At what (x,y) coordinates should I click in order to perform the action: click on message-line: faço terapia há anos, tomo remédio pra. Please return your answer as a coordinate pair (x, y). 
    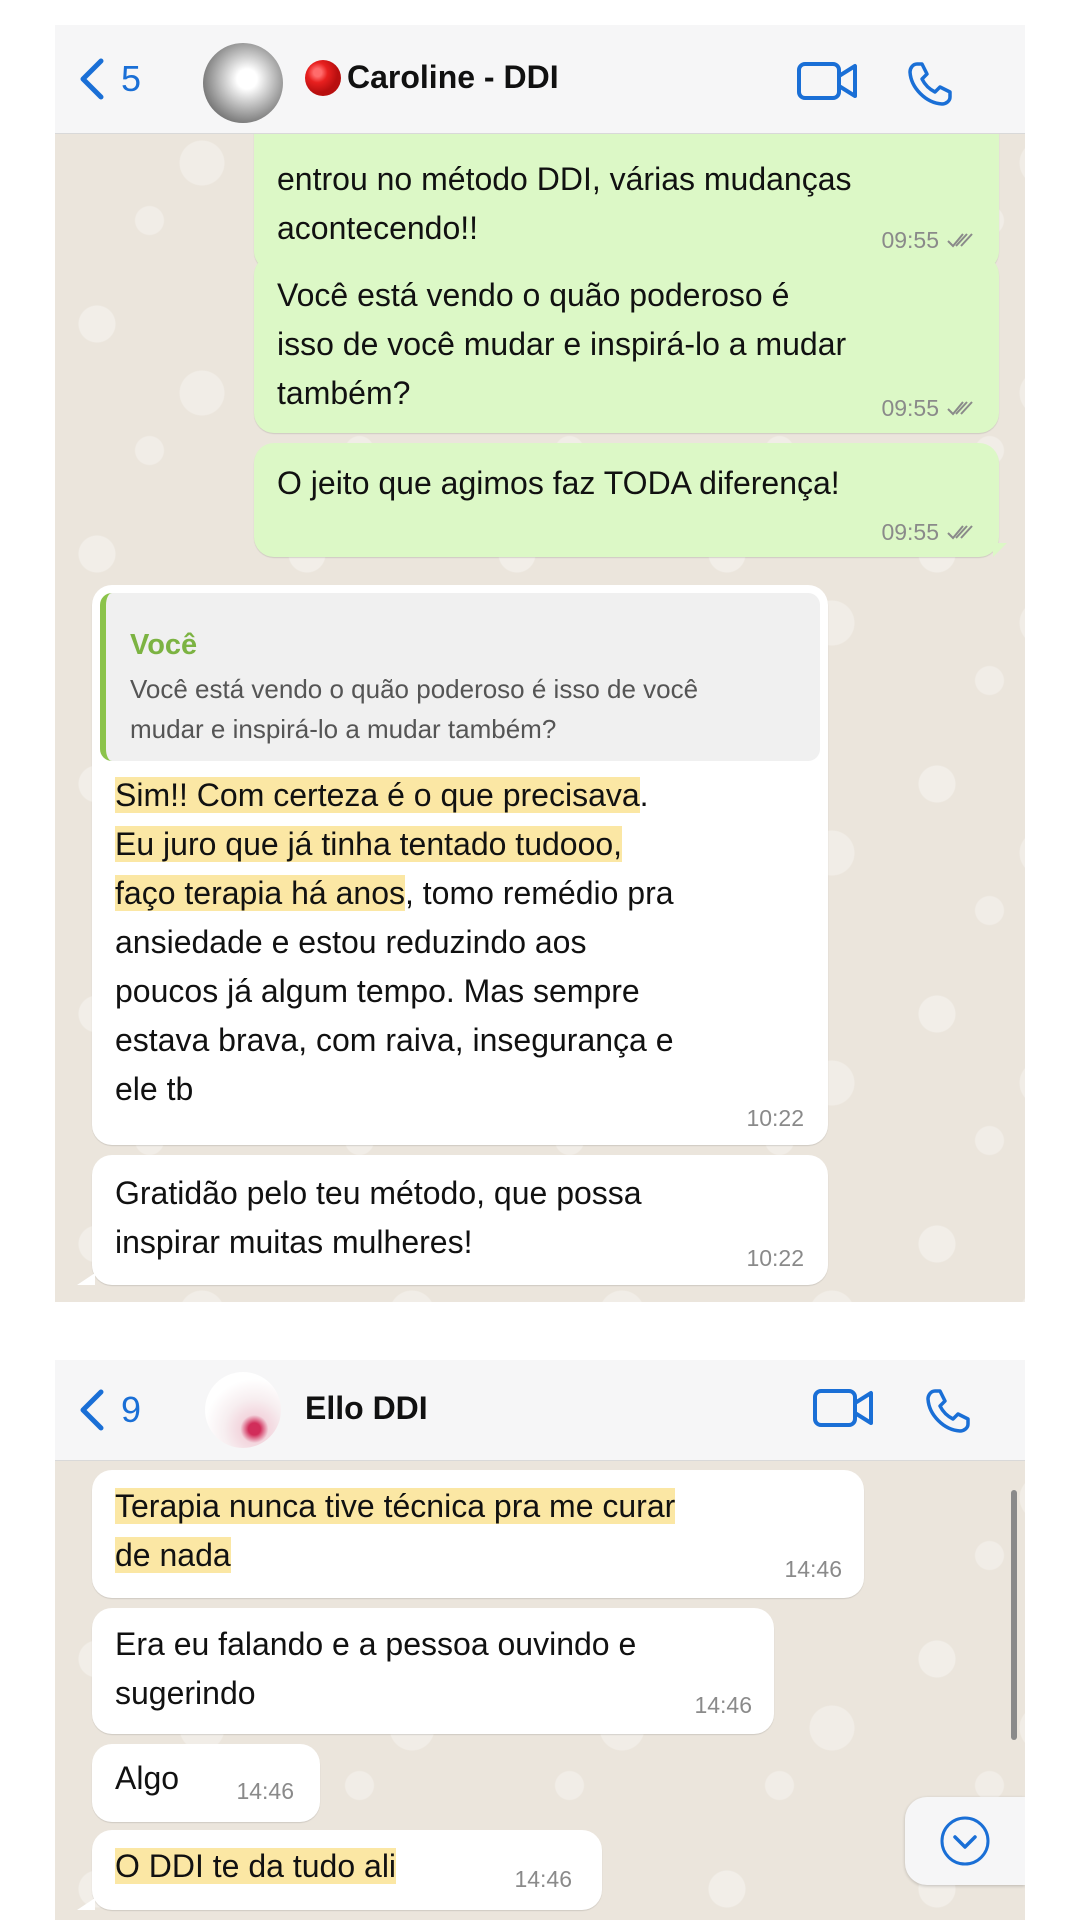
    Looking at the image, I should click on (394, 893).